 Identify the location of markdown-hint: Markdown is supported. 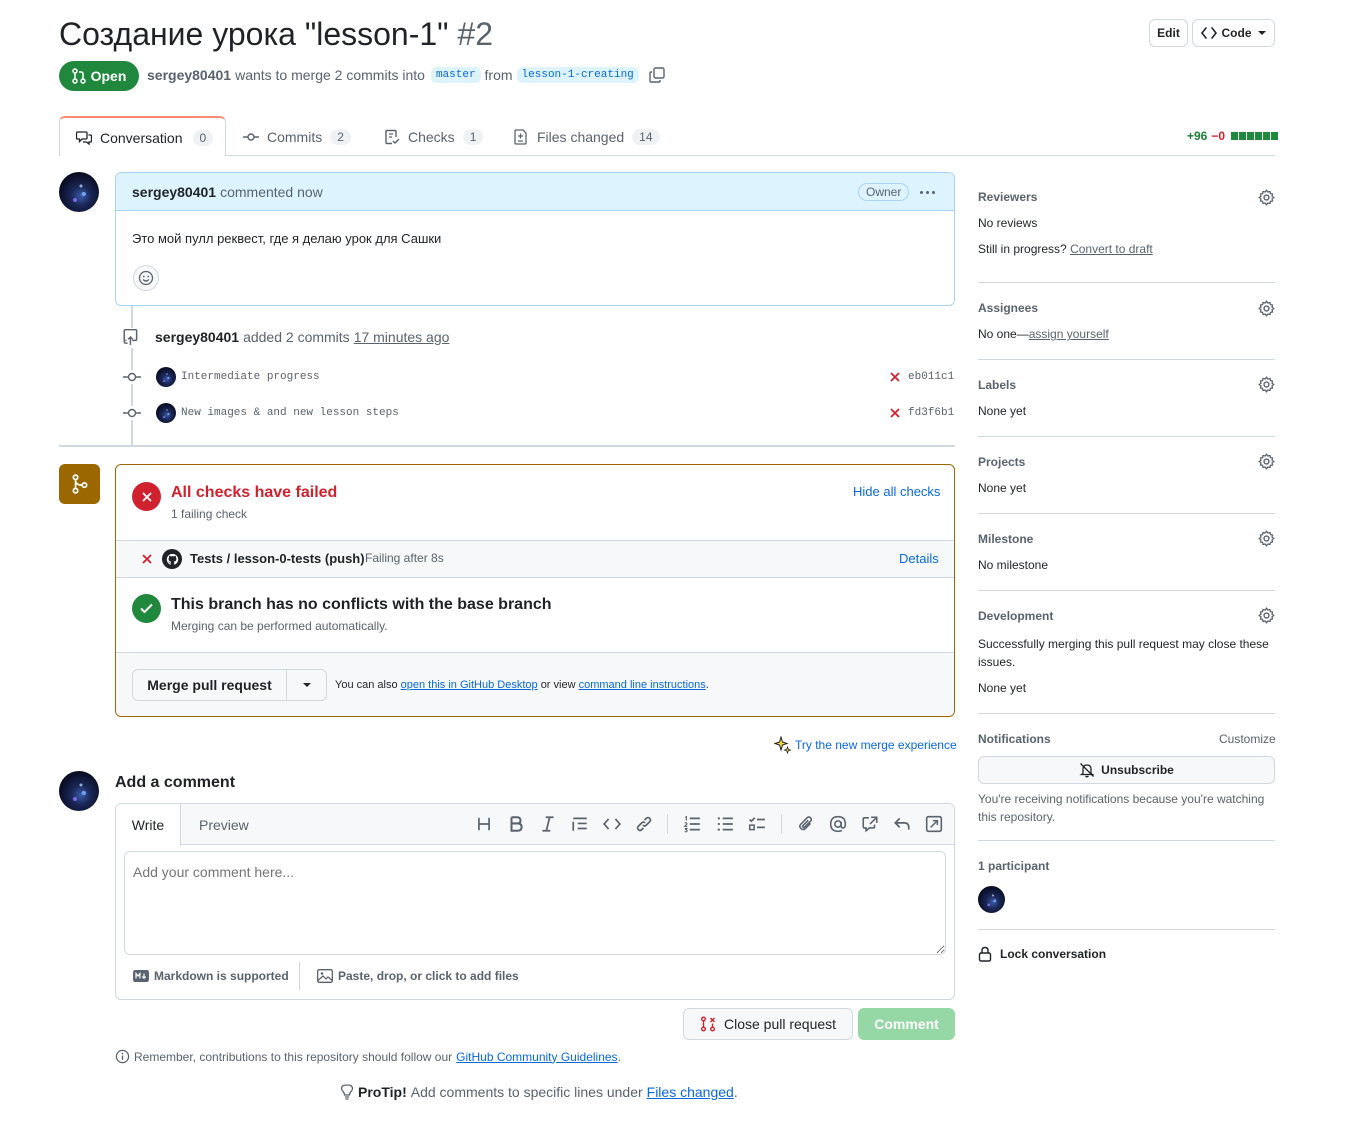
(211, 976).